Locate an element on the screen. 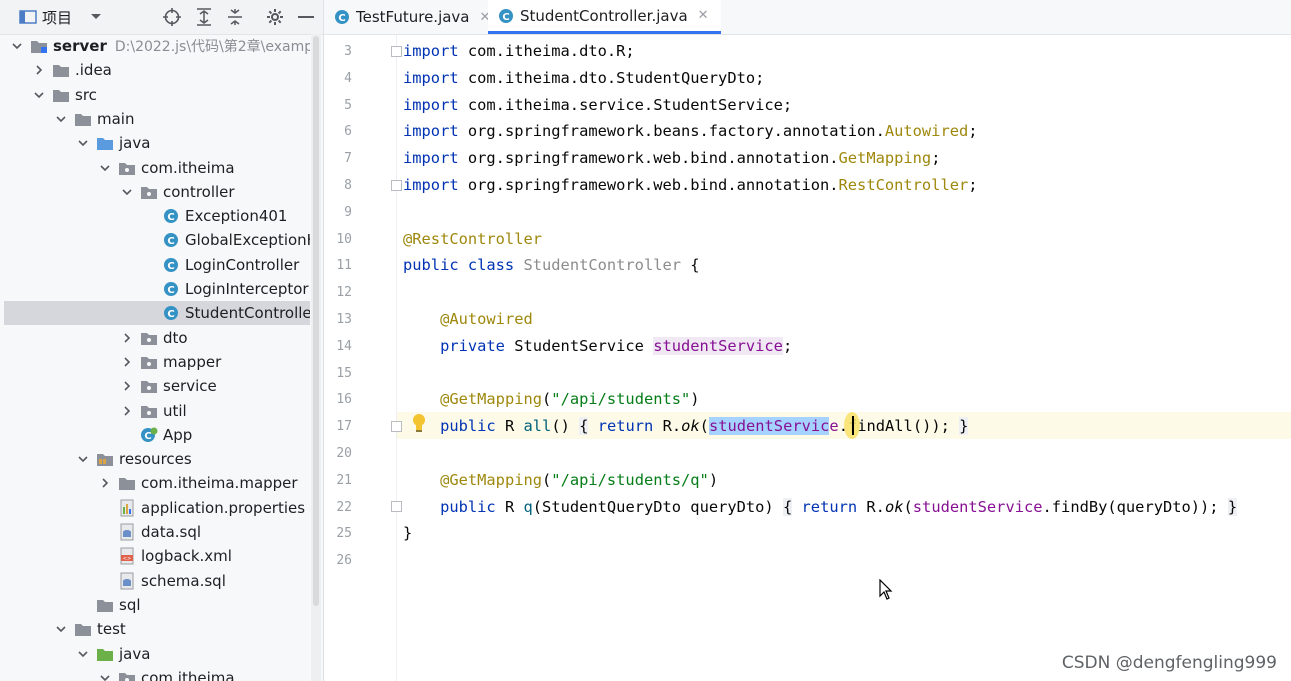  tree-item: C StudentController is located at coordinates (157, 313).